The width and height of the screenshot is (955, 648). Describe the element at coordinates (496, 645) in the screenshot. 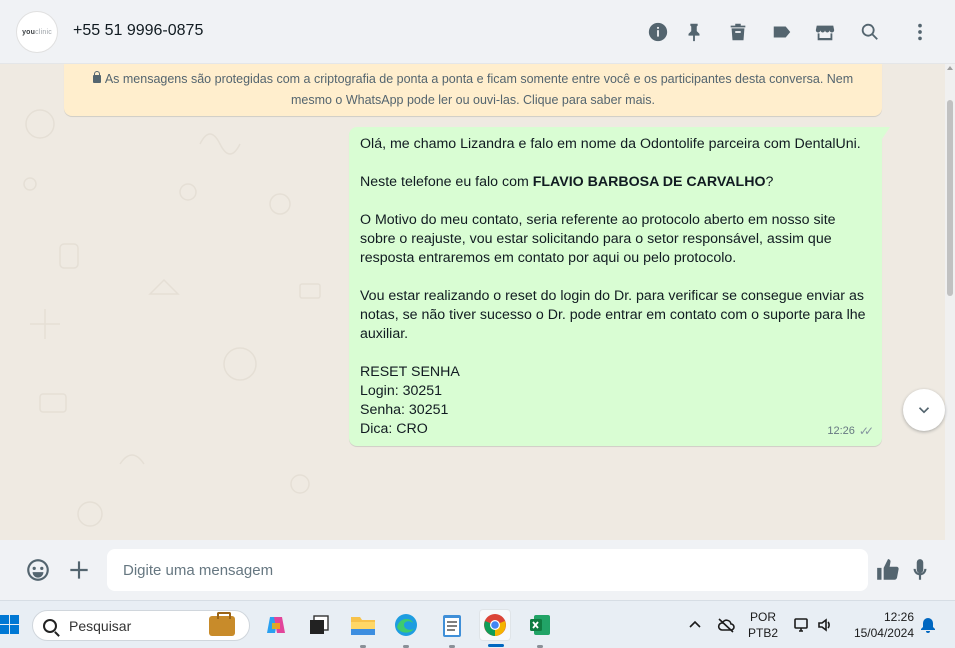

I see `active-indicator` at that location.